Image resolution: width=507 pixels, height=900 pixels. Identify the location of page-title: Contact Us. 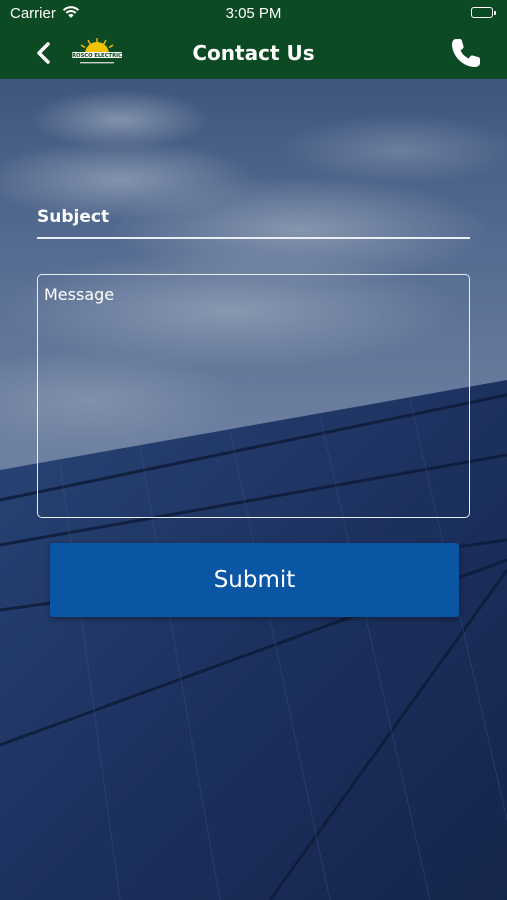
(253, 53).